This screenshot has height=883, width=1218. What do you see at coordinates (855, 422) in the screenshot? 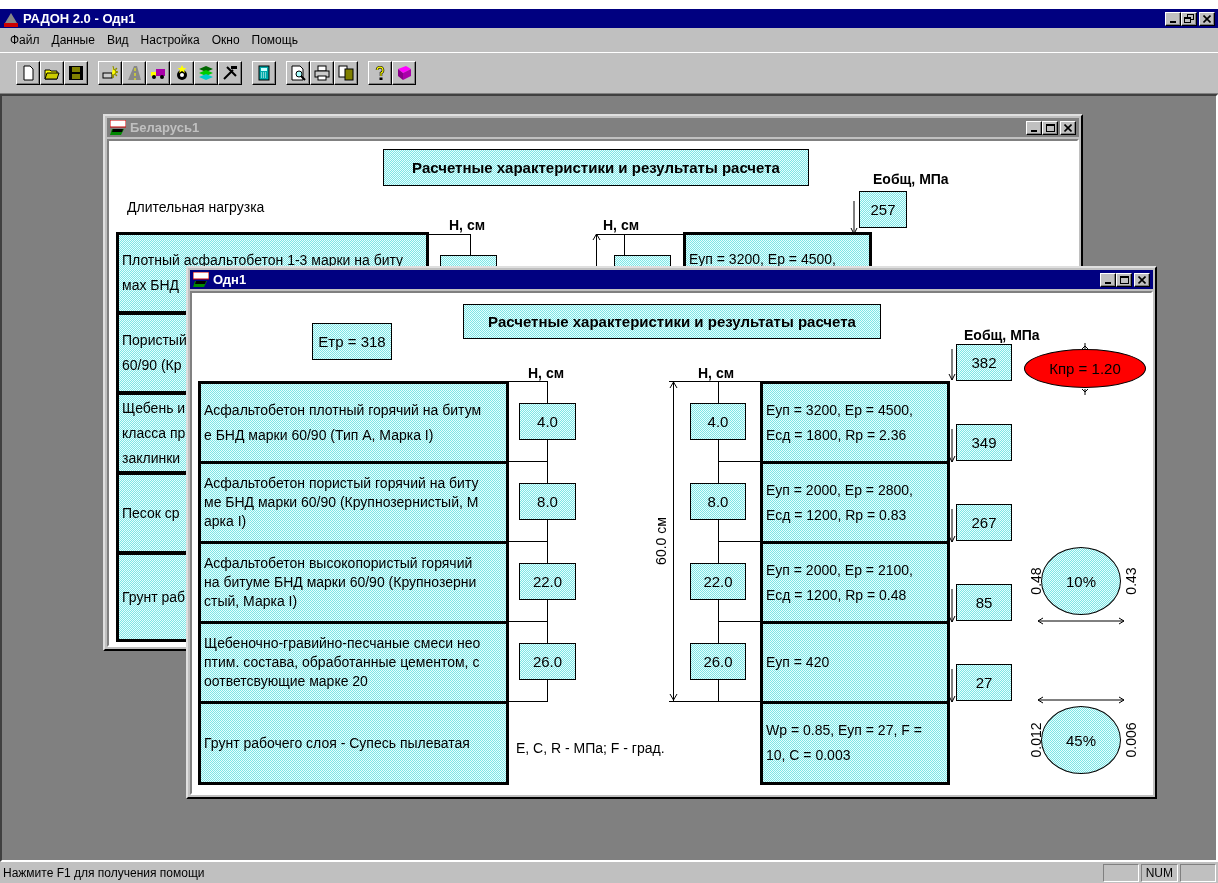
I see `modulus-cell: Еуп = 3200, Ер = 4500, Есд = 1800, Rp = 2.36` at bounding box center [855, 422].